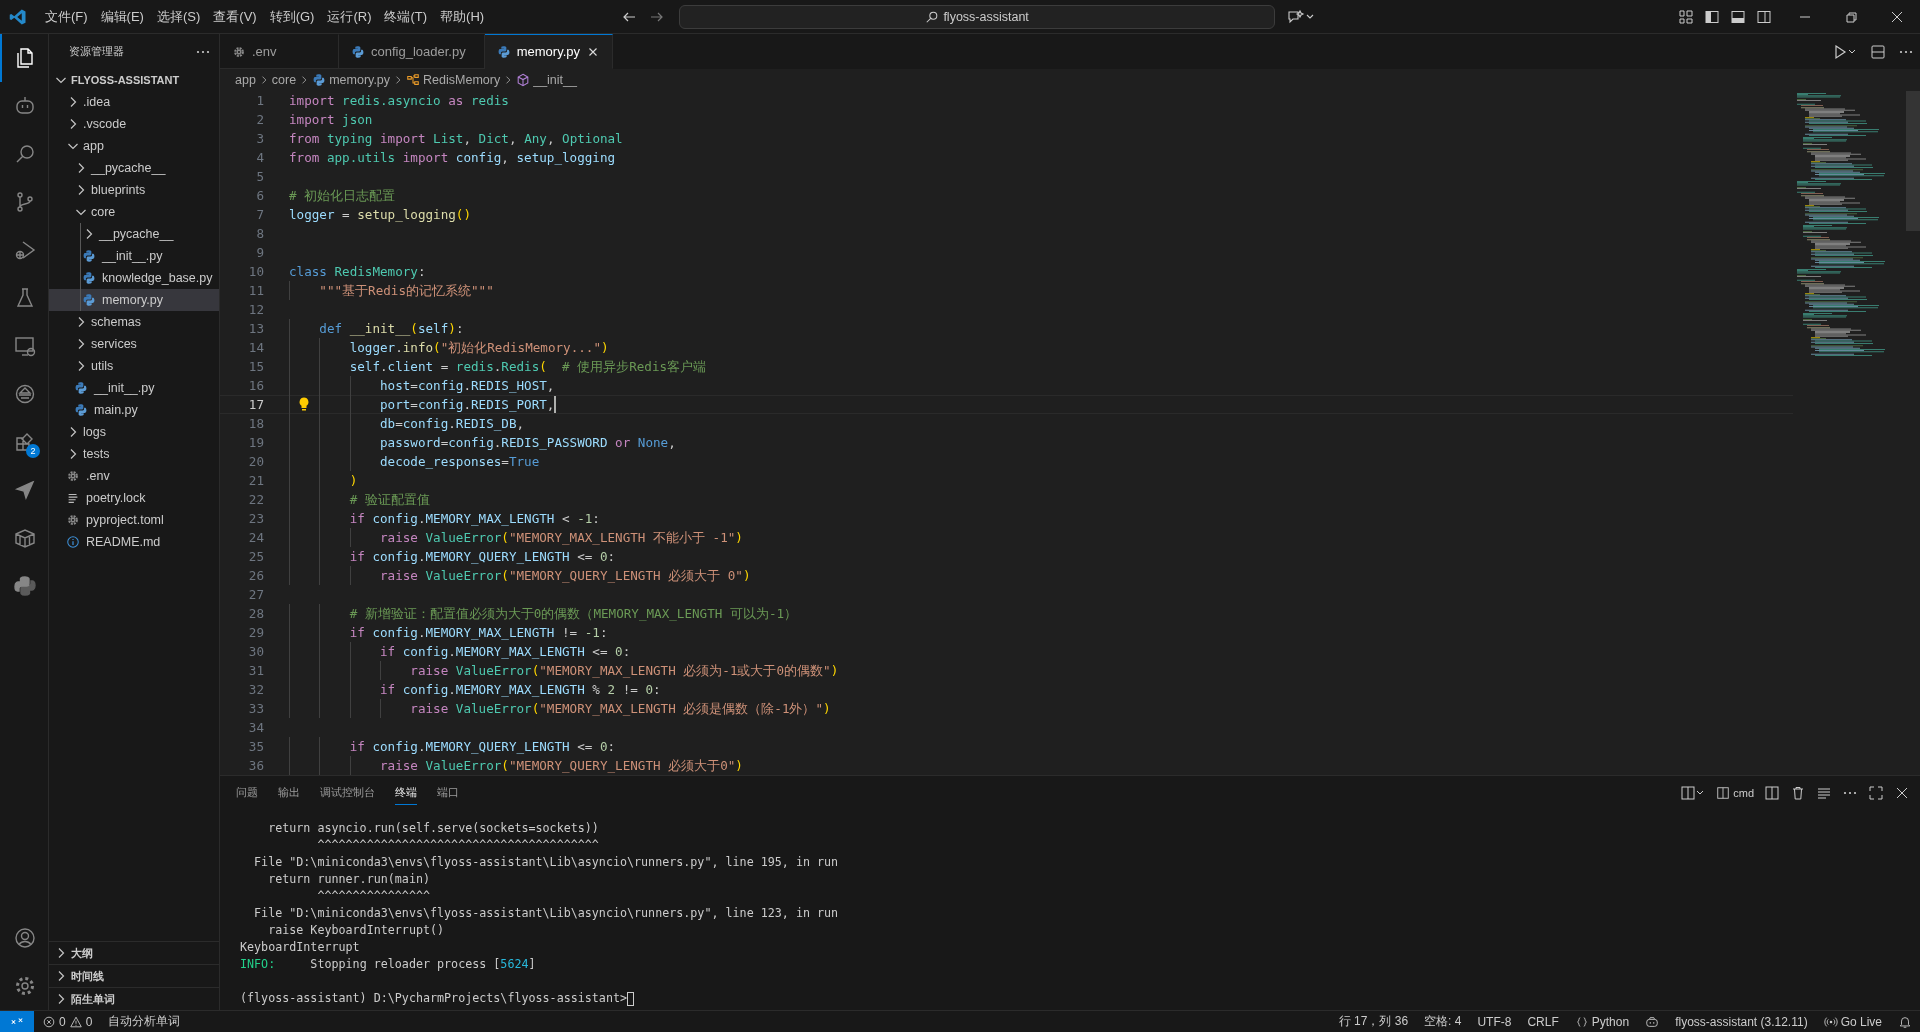  I want to click on robot-icon, so click(1652, 1021).